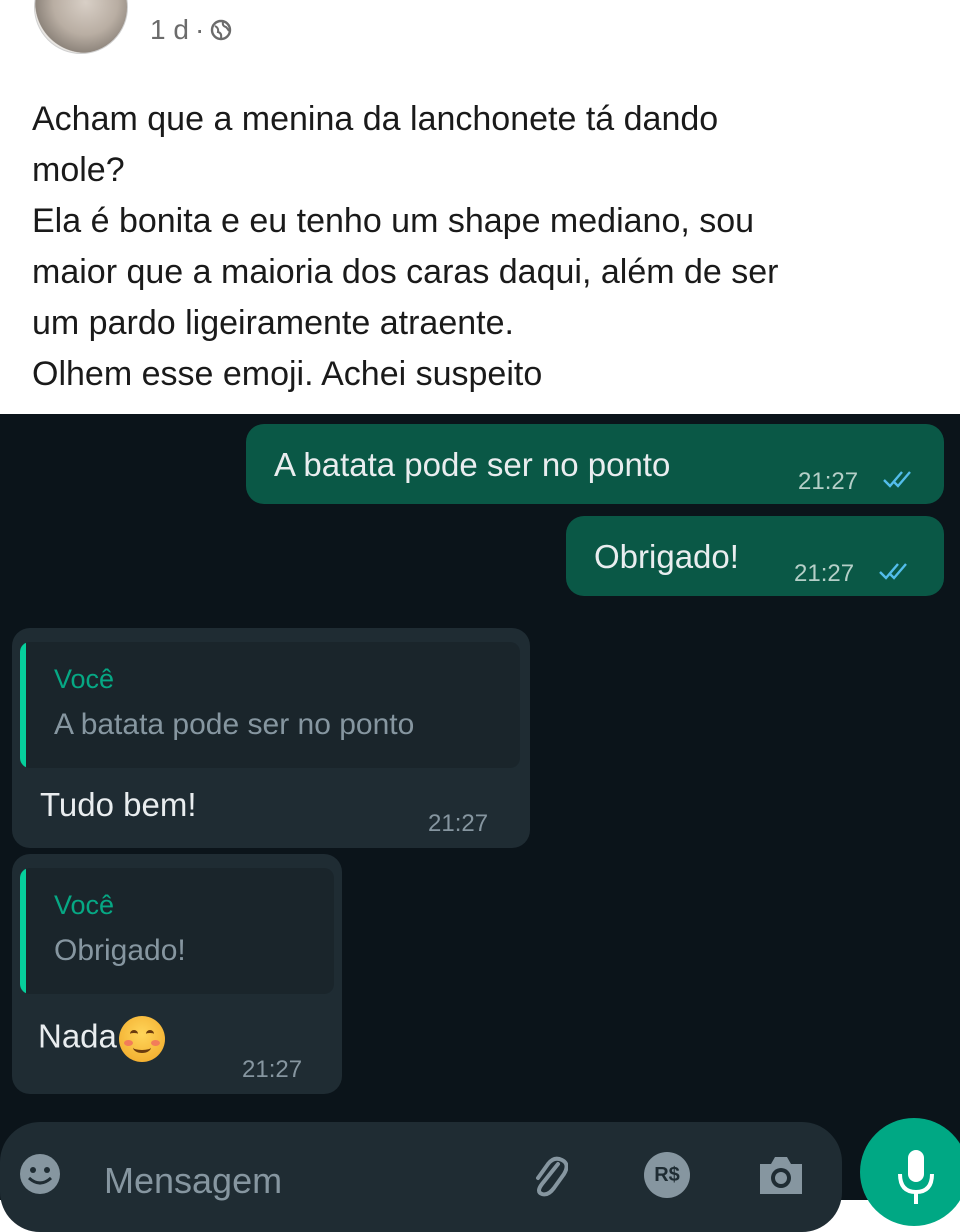  What do you see at coordinates (270, 705) in the screenshot?
I see `quoted-message: Você A batata pode ser no ponto` at bounding box center [270, 705].